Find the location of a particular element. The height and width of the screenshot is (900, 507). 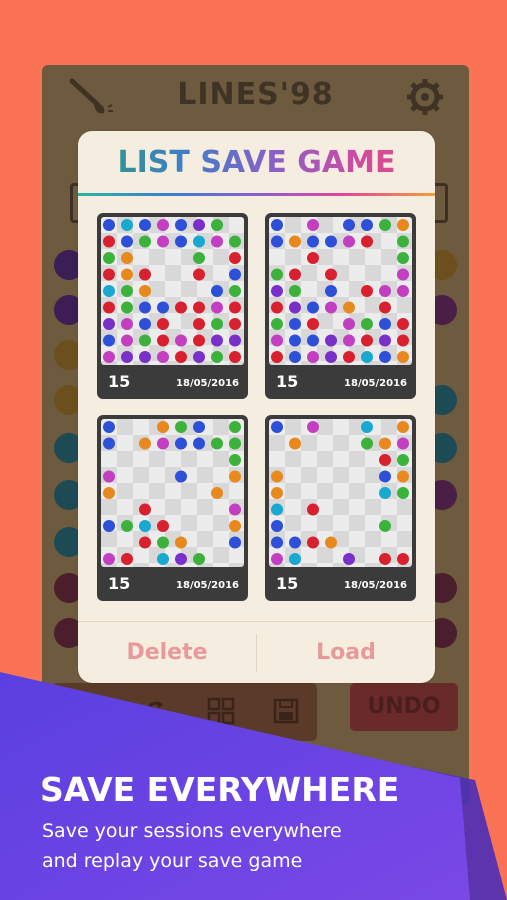

save-date: 18/05/2016 is located at coordinates (375, 585).